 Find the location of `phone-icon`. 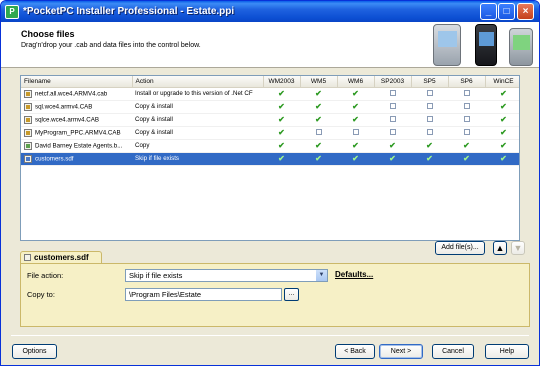

phone-icon is located at coordinates (521, 47).